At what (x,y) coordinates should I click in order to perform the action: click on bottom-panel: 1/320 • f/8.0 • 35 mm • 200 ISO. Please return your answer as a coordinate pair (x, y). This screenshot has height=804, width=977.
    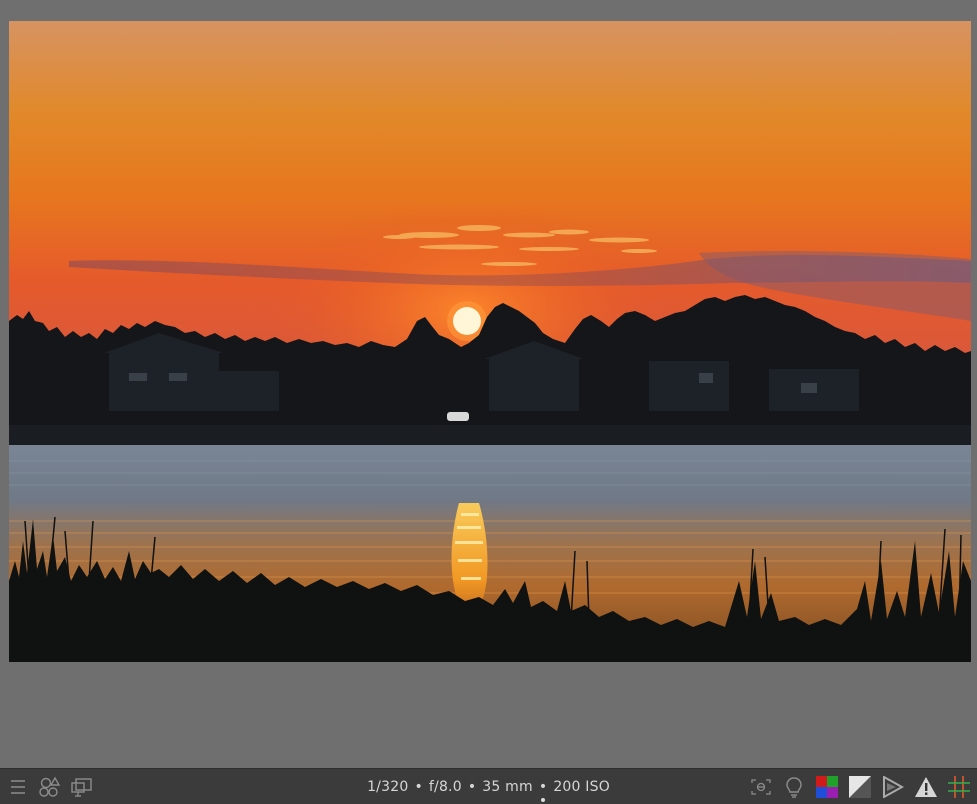
    Looking at the image, I should click on (488, 786).